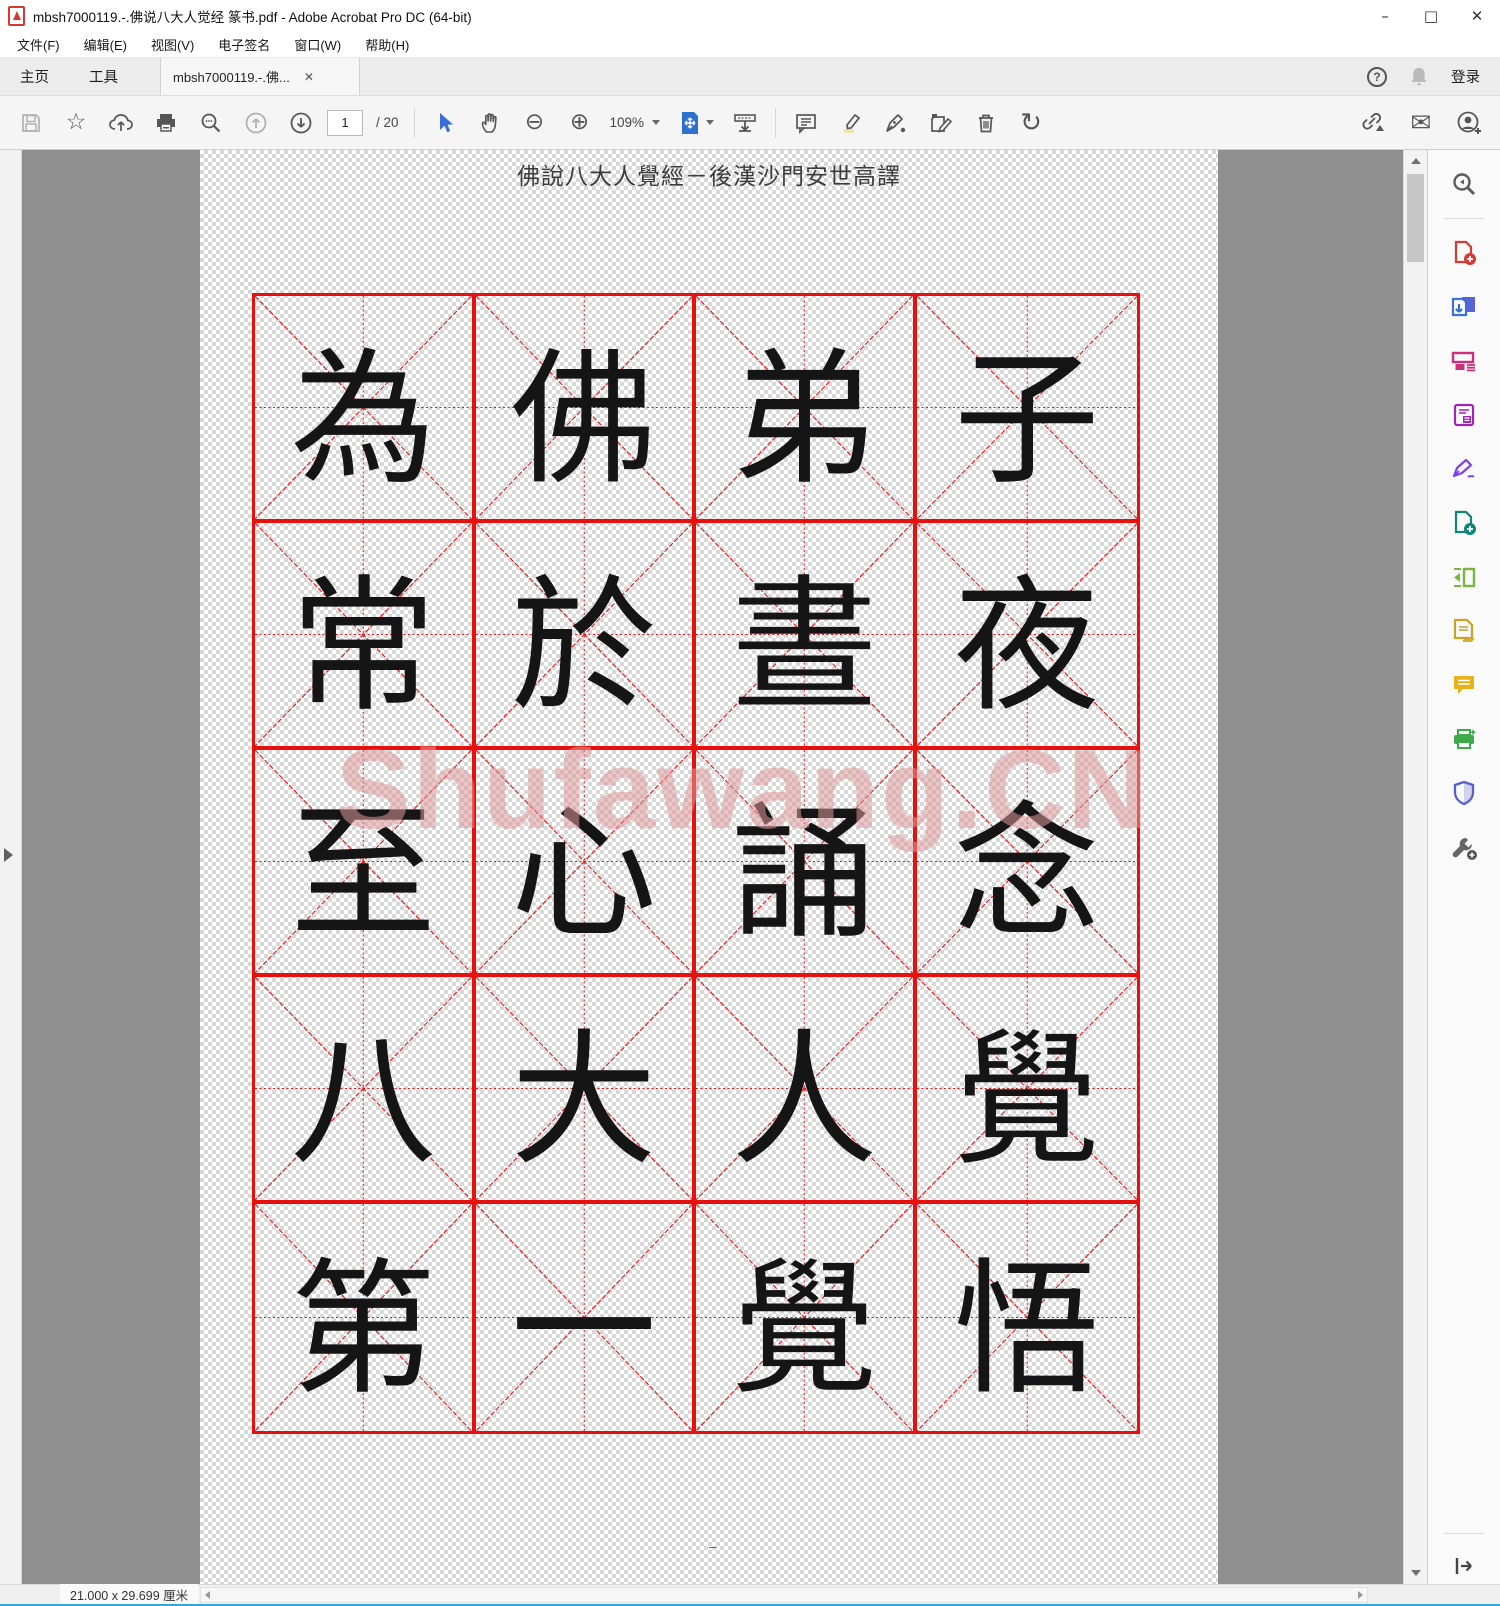 Image resolution: width=1500 pixels, height=1606 pixels. I want to click on sign-button, so click(896, 123).